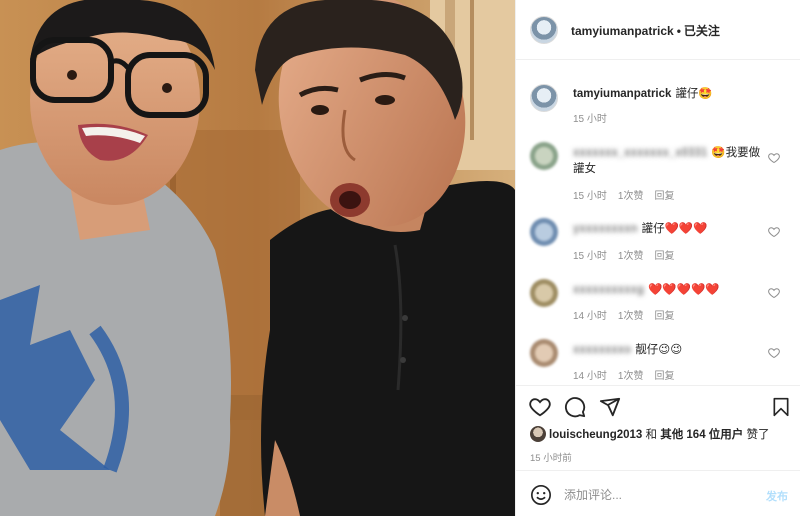  I want to click on commenter-name-blurred: xxxxxxx_xxxxxxx_x0331, so click(640, 153).